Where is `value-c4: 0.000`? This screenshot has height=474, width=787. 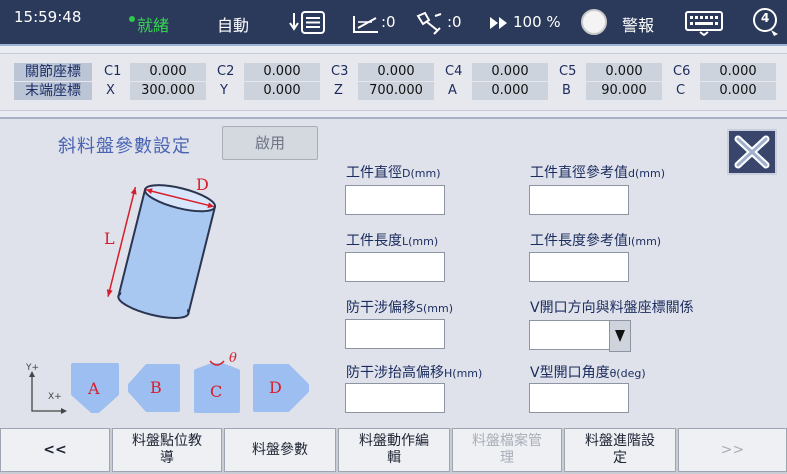
value-c4: 0.000 is located at coordinates (510, 72).